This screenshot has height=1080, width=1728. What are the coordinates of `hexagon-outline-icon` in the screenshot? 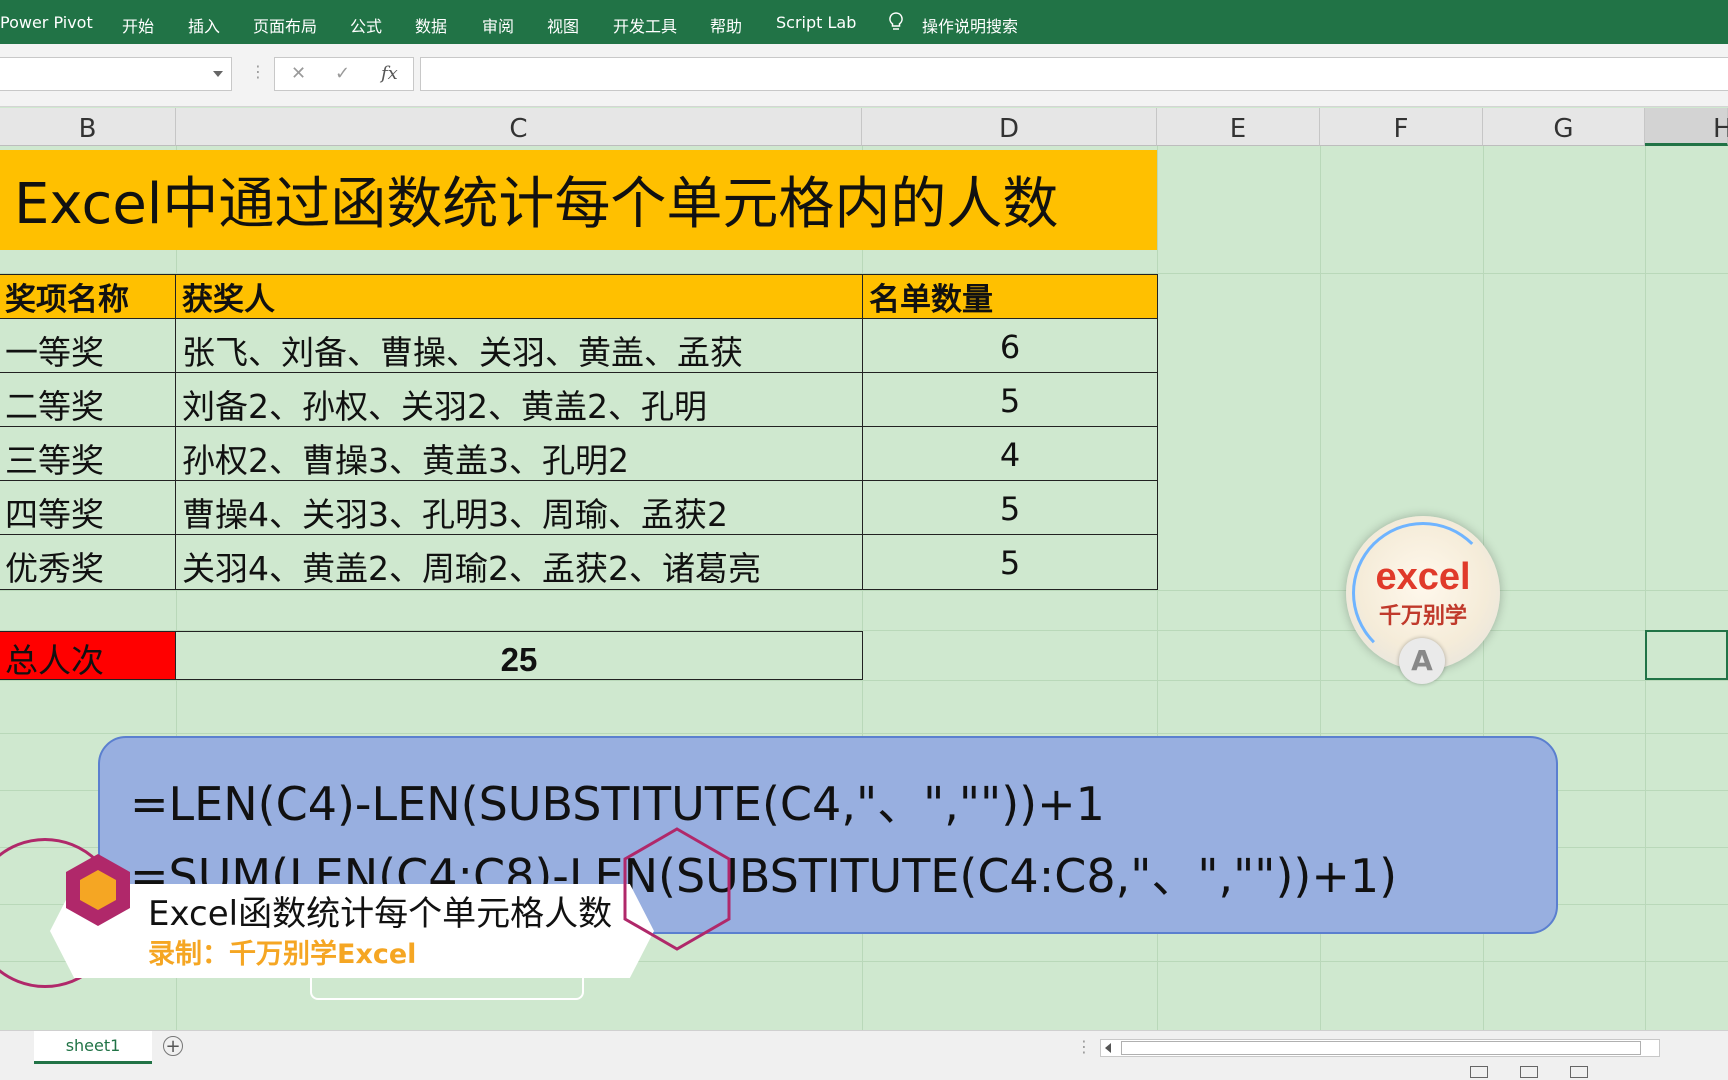 It's located at (677, 889).